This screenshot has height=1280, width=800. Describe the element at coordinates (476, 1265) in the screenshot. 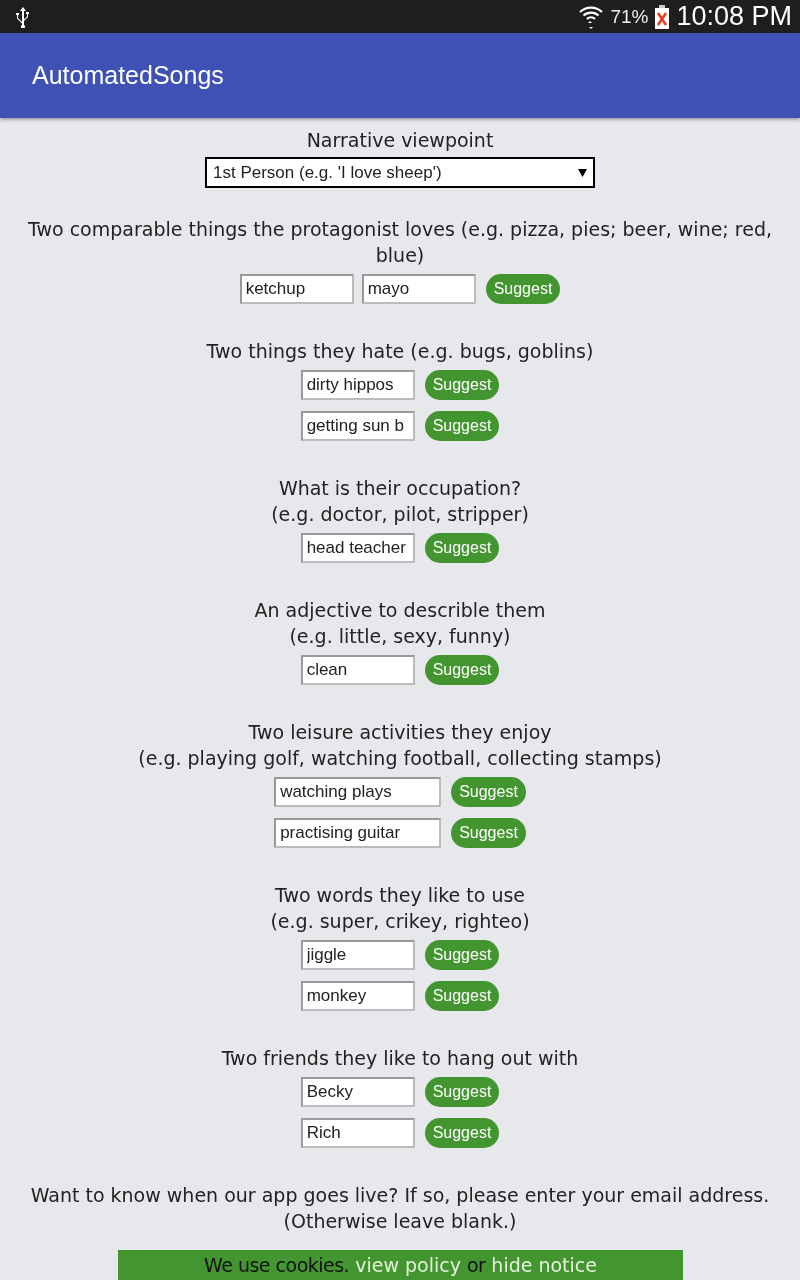

I see `separator-text: or` at that location.